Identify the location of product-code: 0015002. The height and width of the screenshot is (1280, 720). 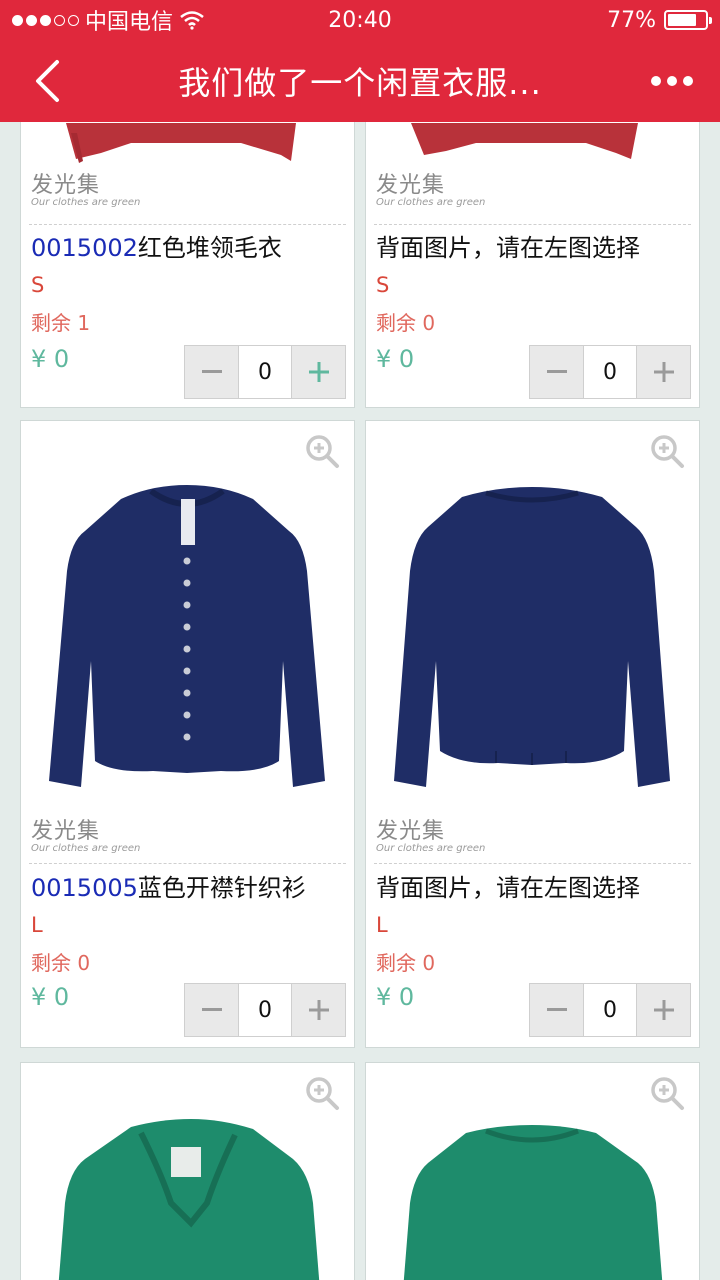
(84, 248).